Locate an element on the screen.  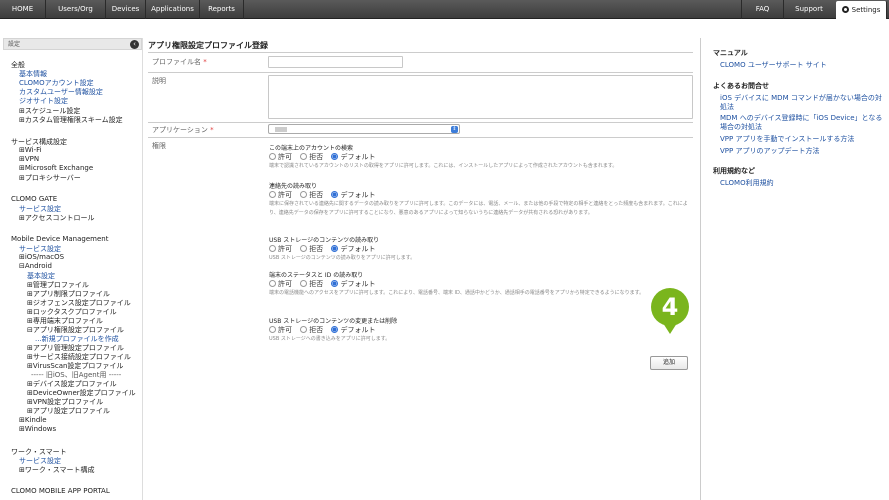
sidebar-item-android: ⊟Android is located at coordinates (35, 266).